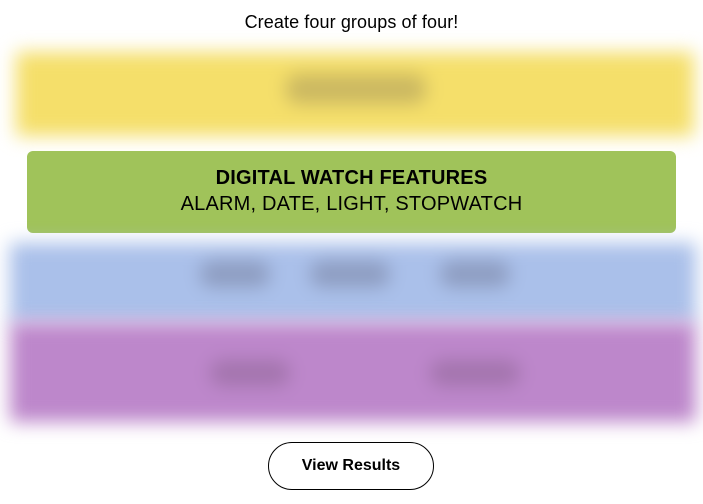 The image size is (703, 504). I want to click on solved-group-words: ALARM, DATE, LIGHT, STOPWATCH, so click(351, 204).